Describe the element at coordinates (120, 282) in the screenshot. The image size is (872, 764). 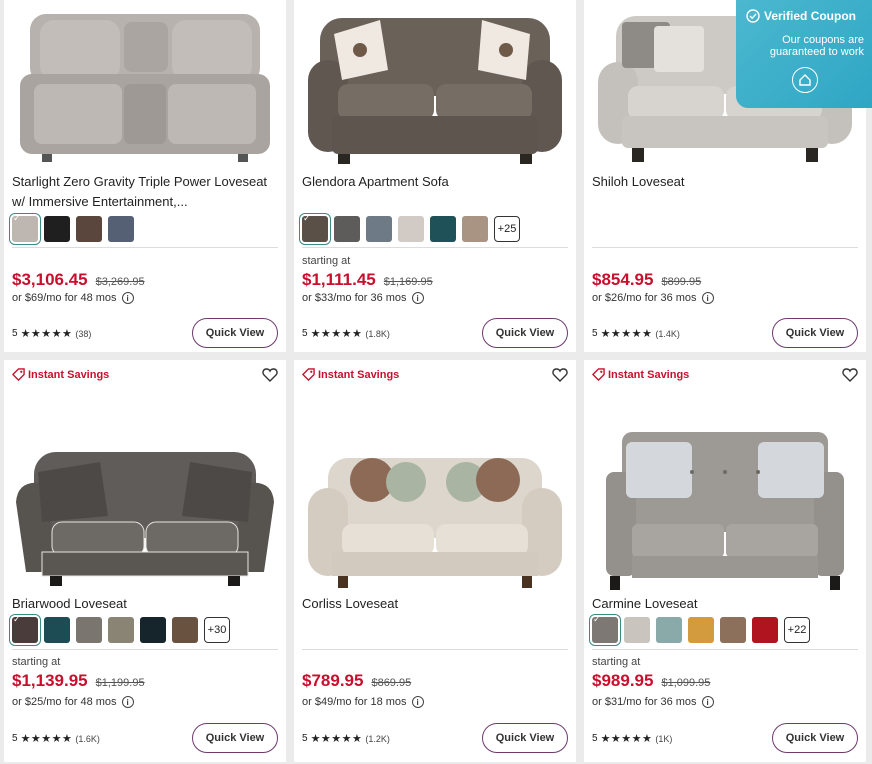
I see `original-price: $3,269.95` at that location.